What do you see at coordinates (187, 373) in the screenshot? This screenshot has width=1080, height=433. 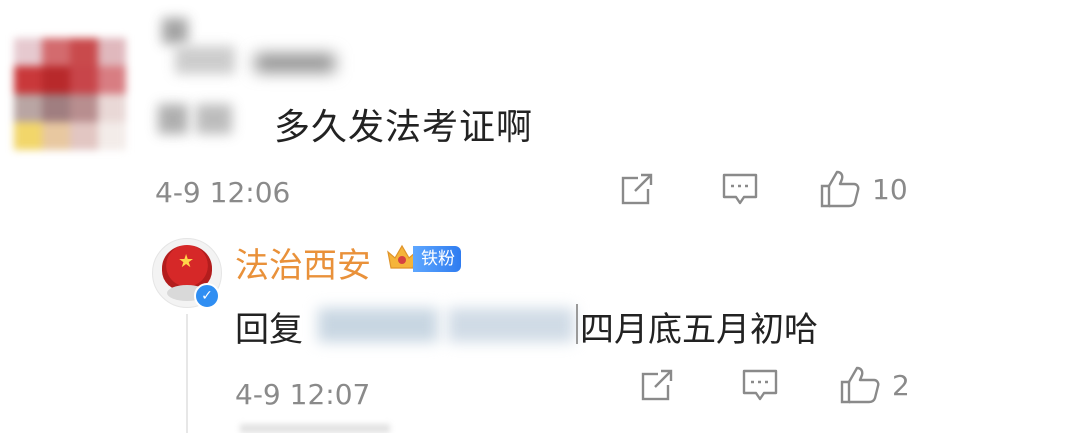 I see `thread-line` at bounding box center [187, 373].